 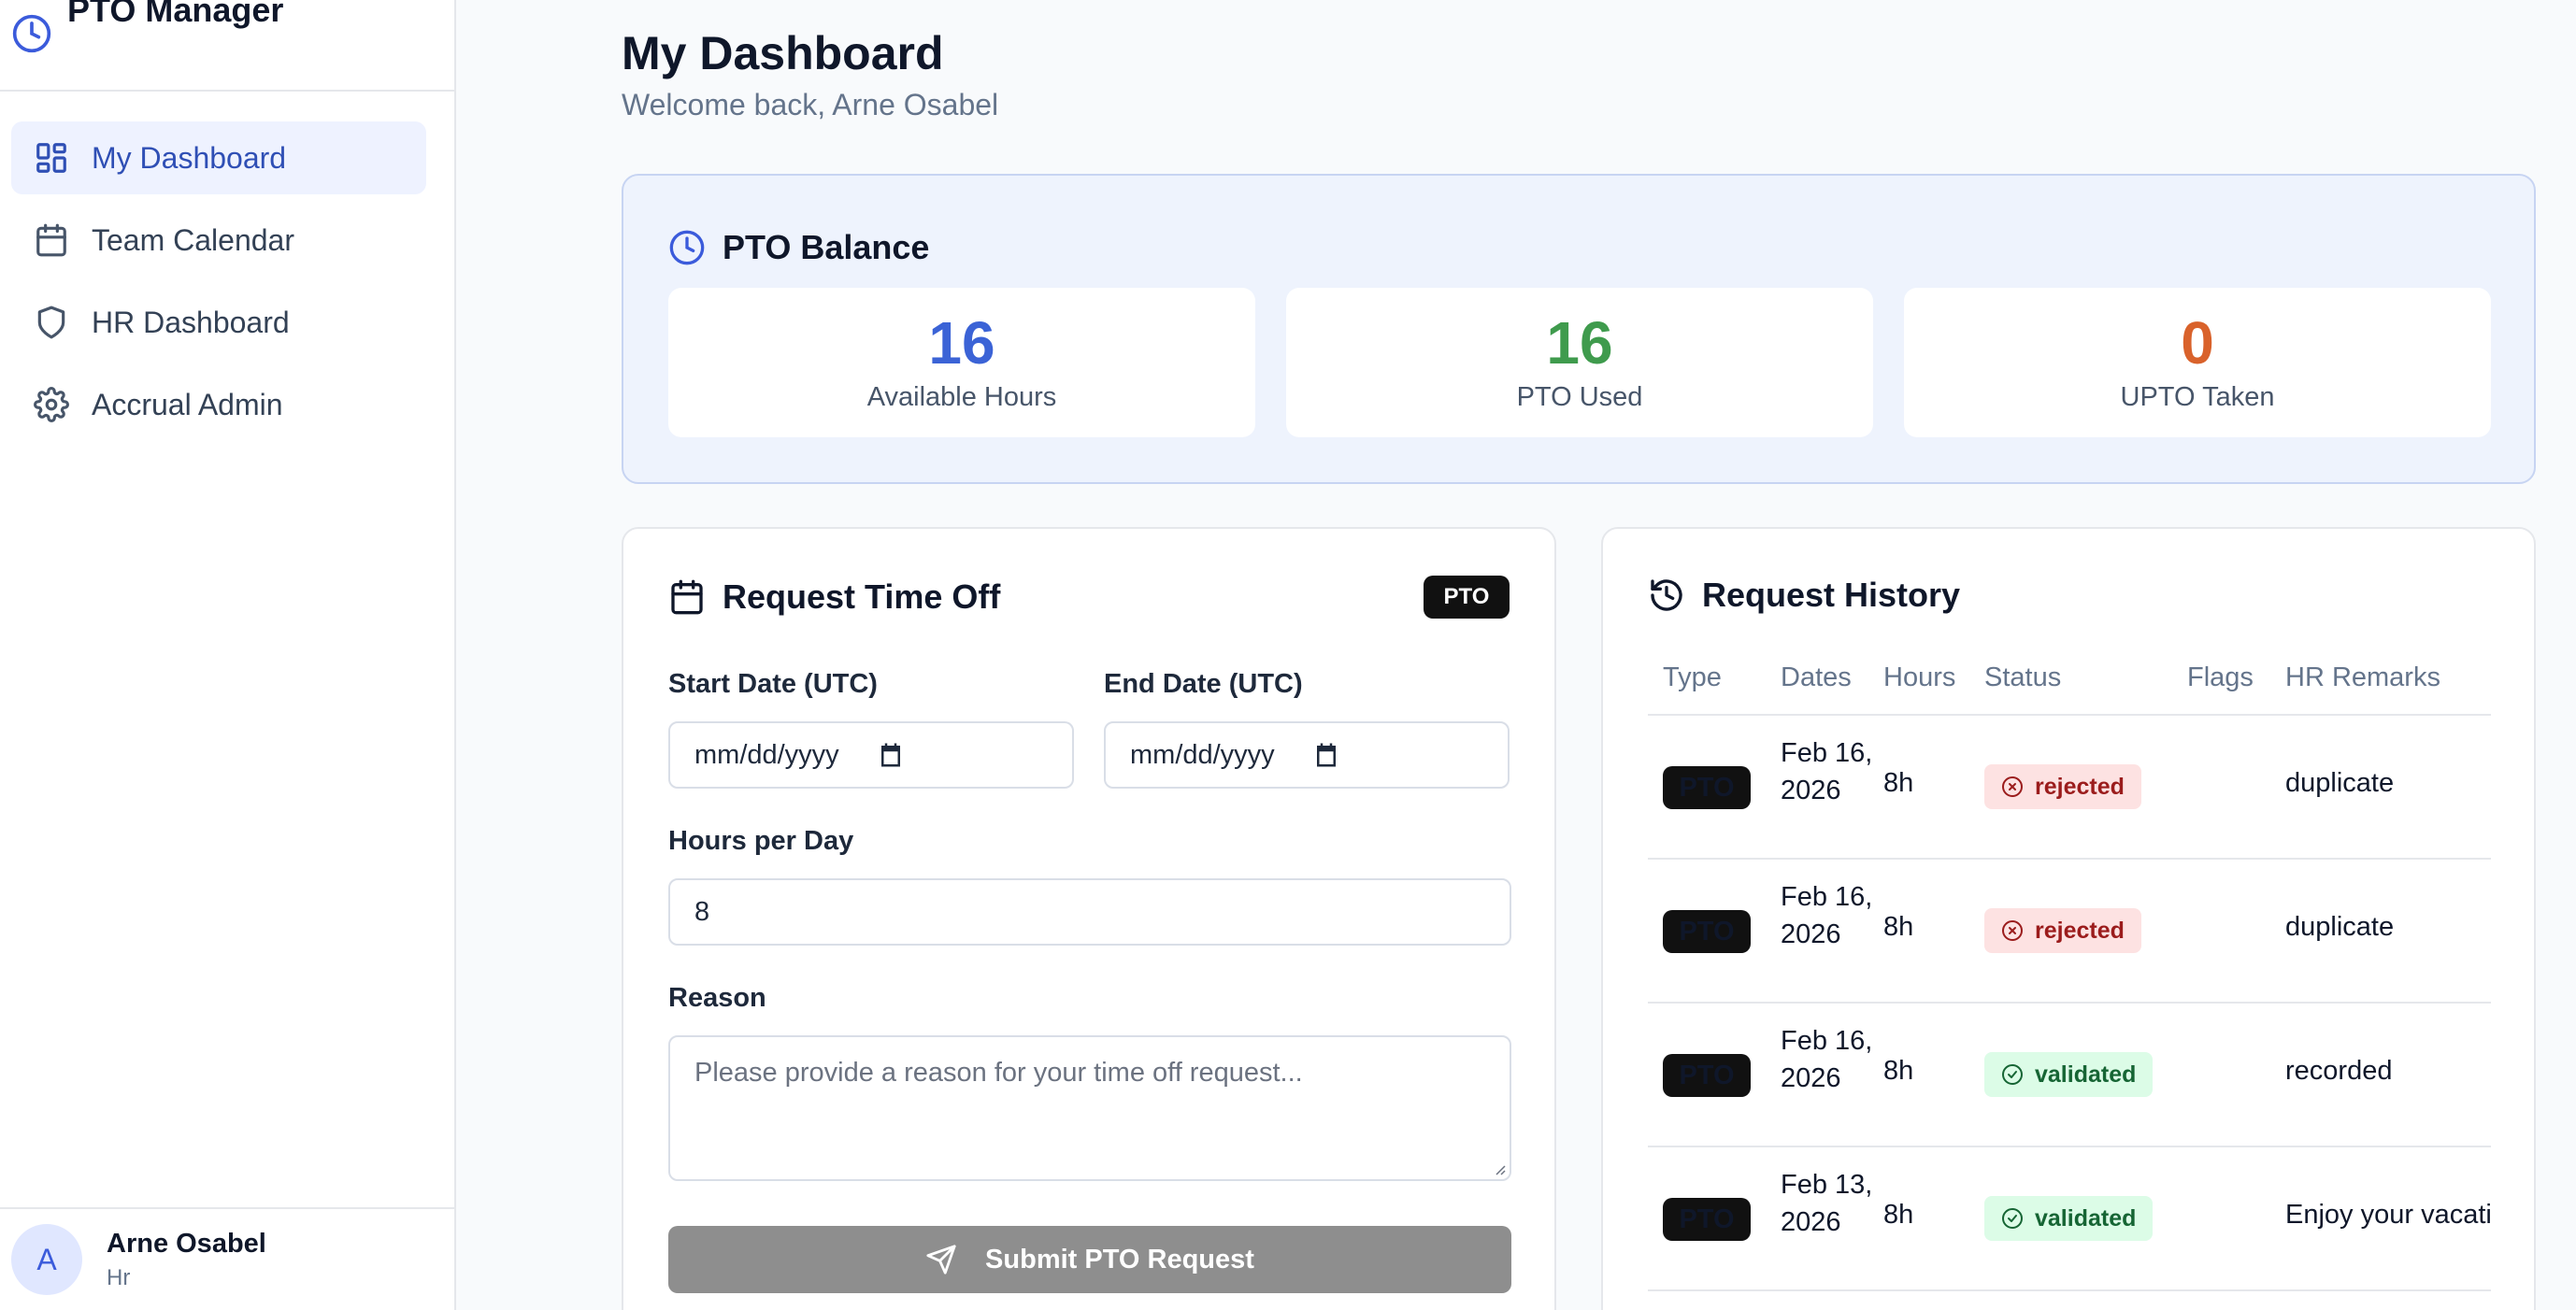 What do you see at coordinates (2220, 677) in the screenshot?
I see `column-header-flags: Flags` at bounding box center [2220, 677].